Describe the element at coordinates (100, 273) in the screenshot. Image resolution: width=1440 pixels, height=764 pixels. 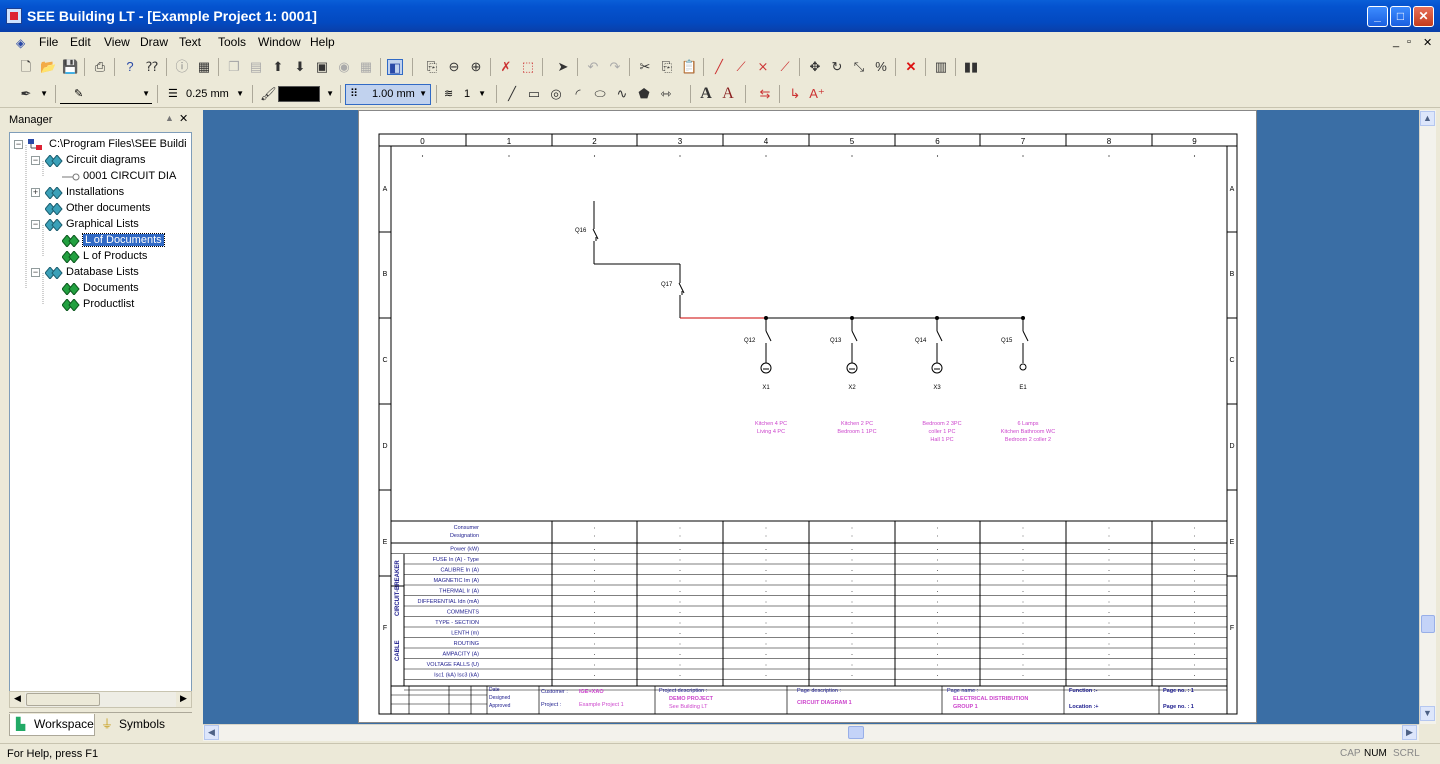
I see `tree-item: − Database Lists` at that location.